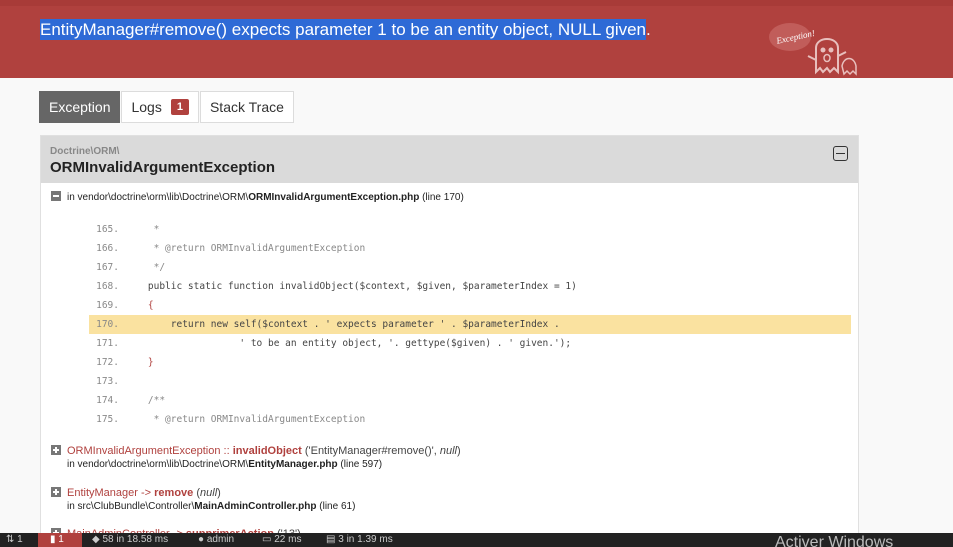 The width and height of the screenshot is (953, 547). I want to click on tab-exception: Exception, so click(80, 107).